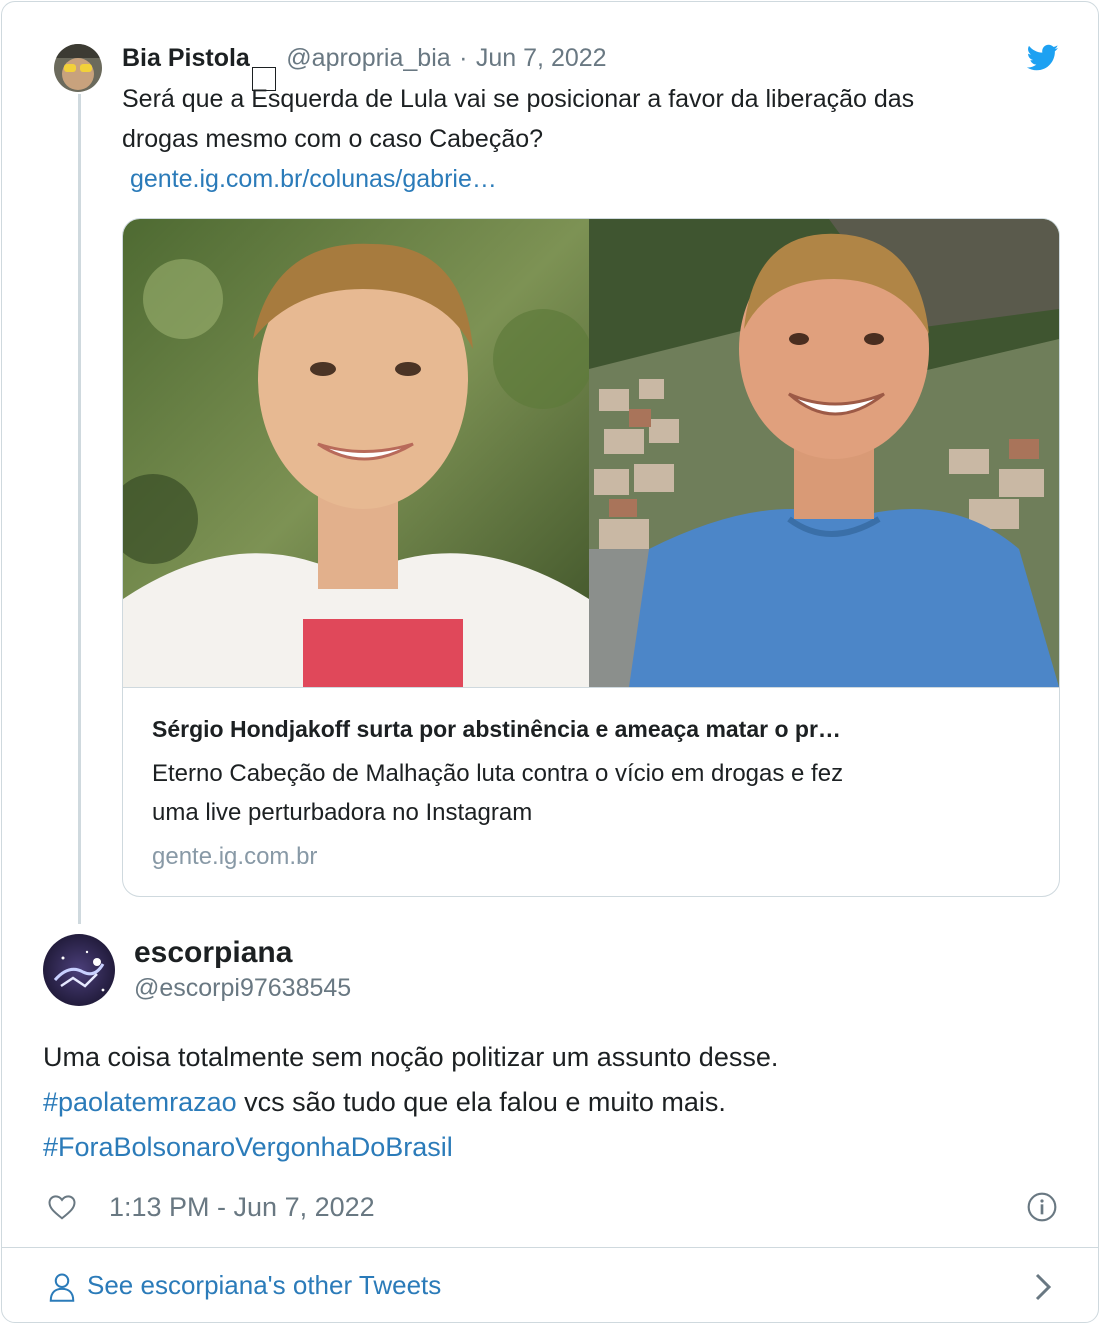  I want to click on tweet-timestamp: 1:13 PM - Jun 7, 2022, so click(242, 1207).